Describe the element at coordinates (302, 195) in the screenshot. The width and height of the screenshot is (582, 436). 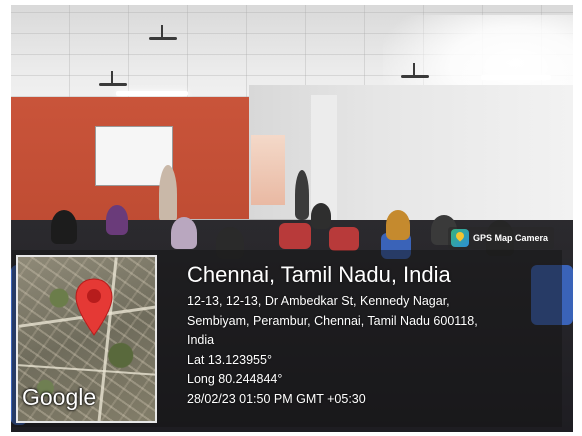
I see `person-standing` at that location.